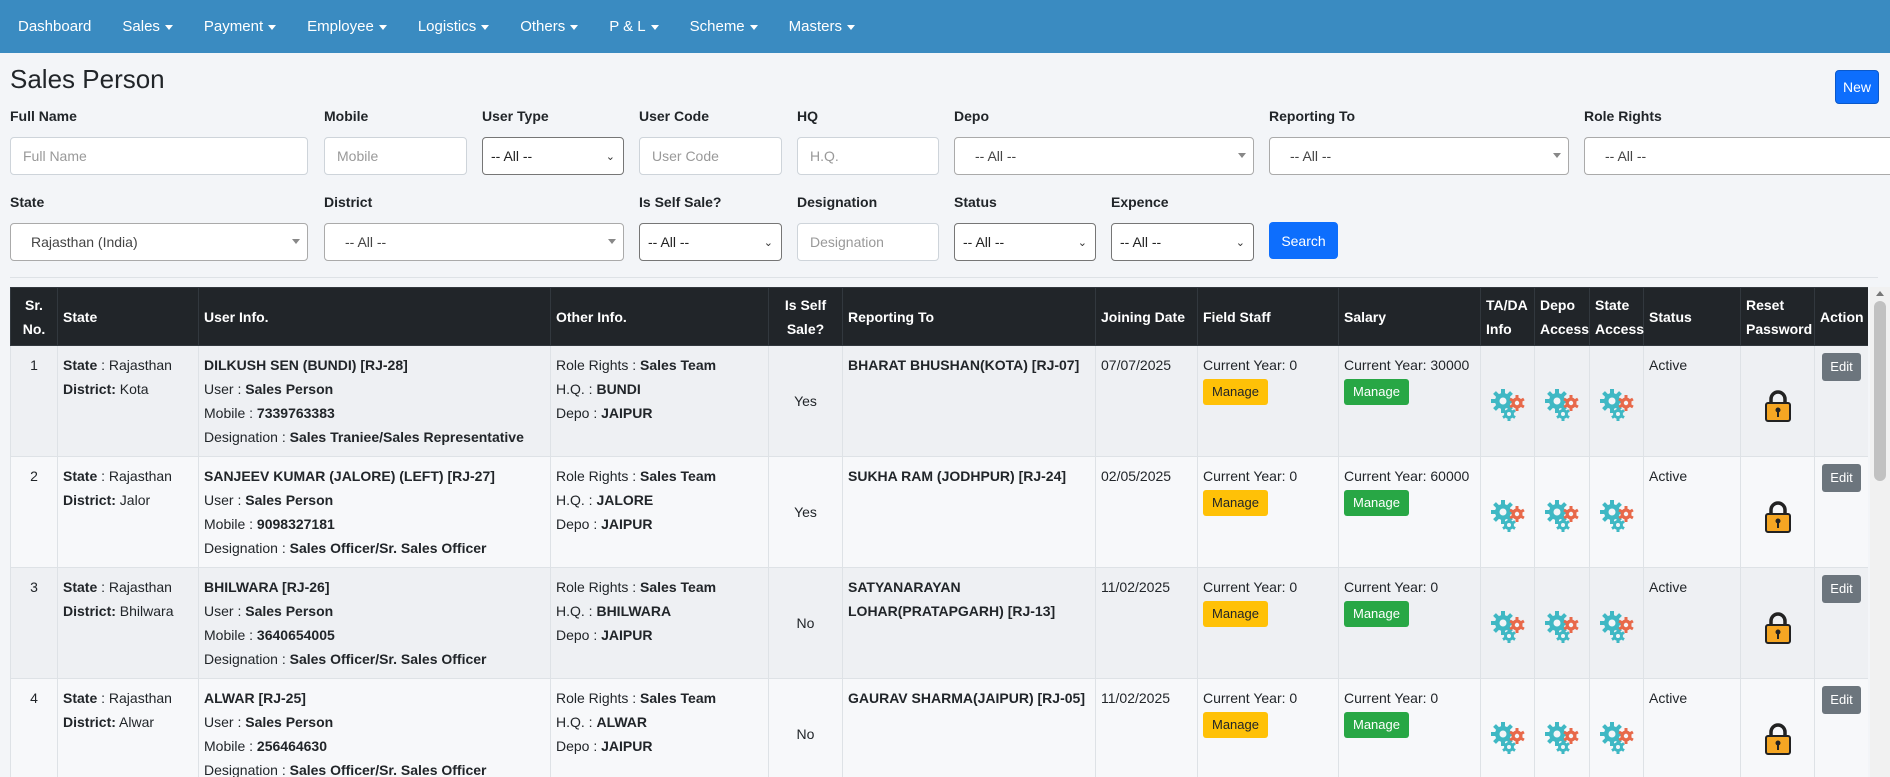 The width and height of the screenshot is (1890, 777). I want to click on role-rights-select: -- All --, so click(1737, 156).